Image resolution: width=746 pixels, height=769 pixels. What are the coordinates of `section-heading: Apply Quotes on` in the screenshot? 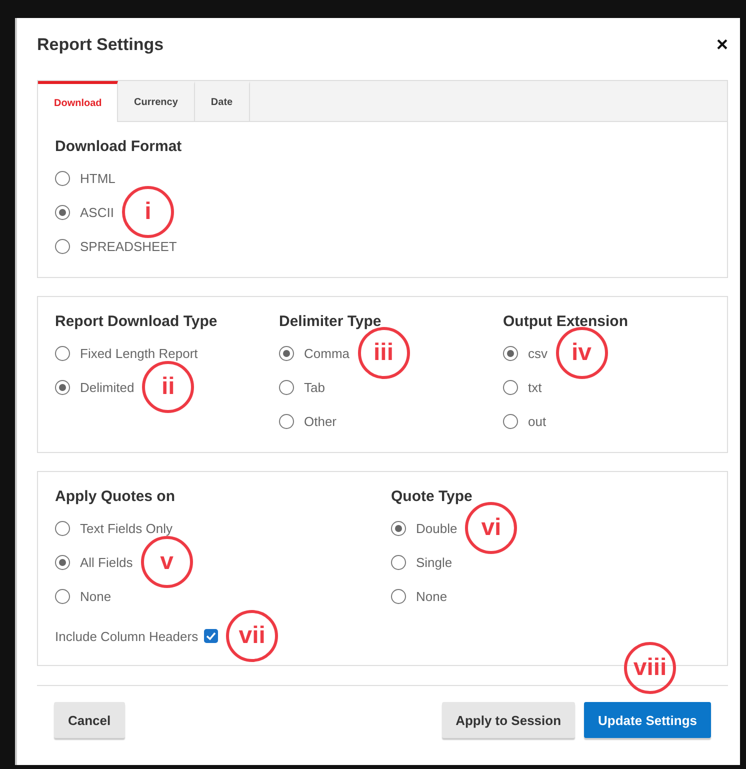 It's located at (115, 496).